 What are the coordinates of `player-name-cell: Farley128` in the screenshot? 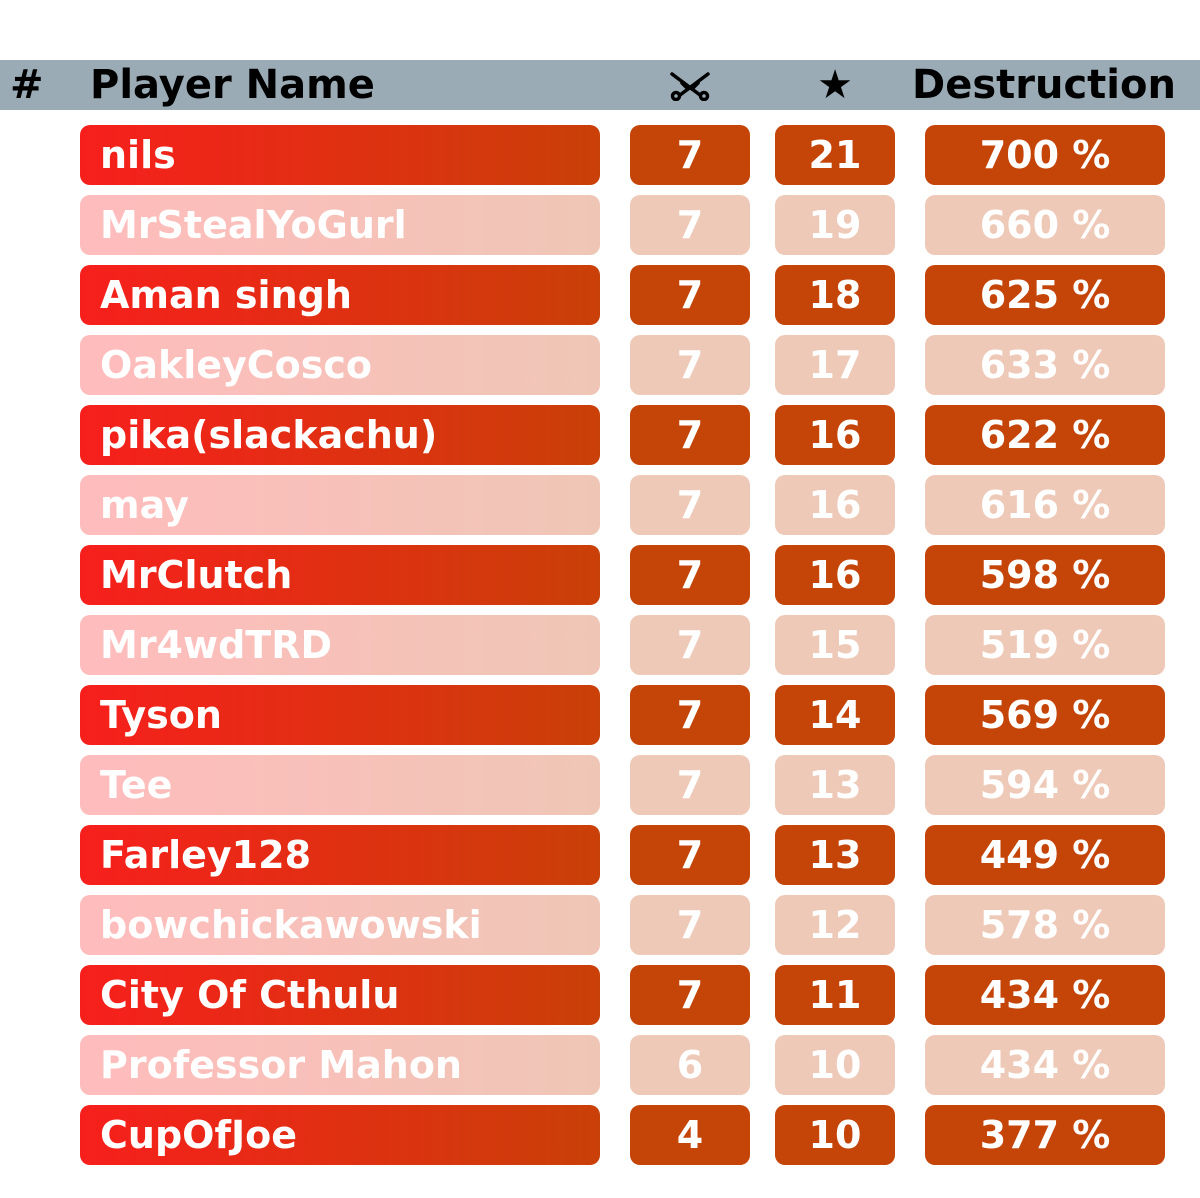 It's located at (340, 855).